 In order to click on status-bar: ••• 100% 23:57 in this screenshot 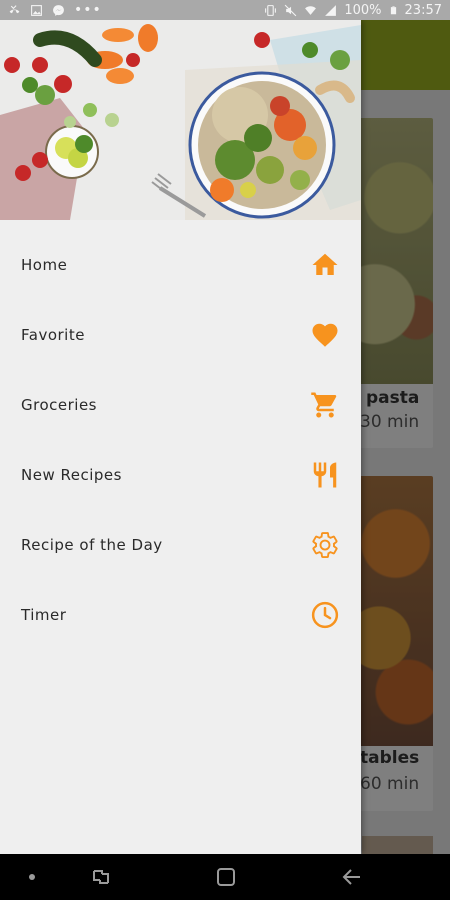, I will do `click(225, 10)`.